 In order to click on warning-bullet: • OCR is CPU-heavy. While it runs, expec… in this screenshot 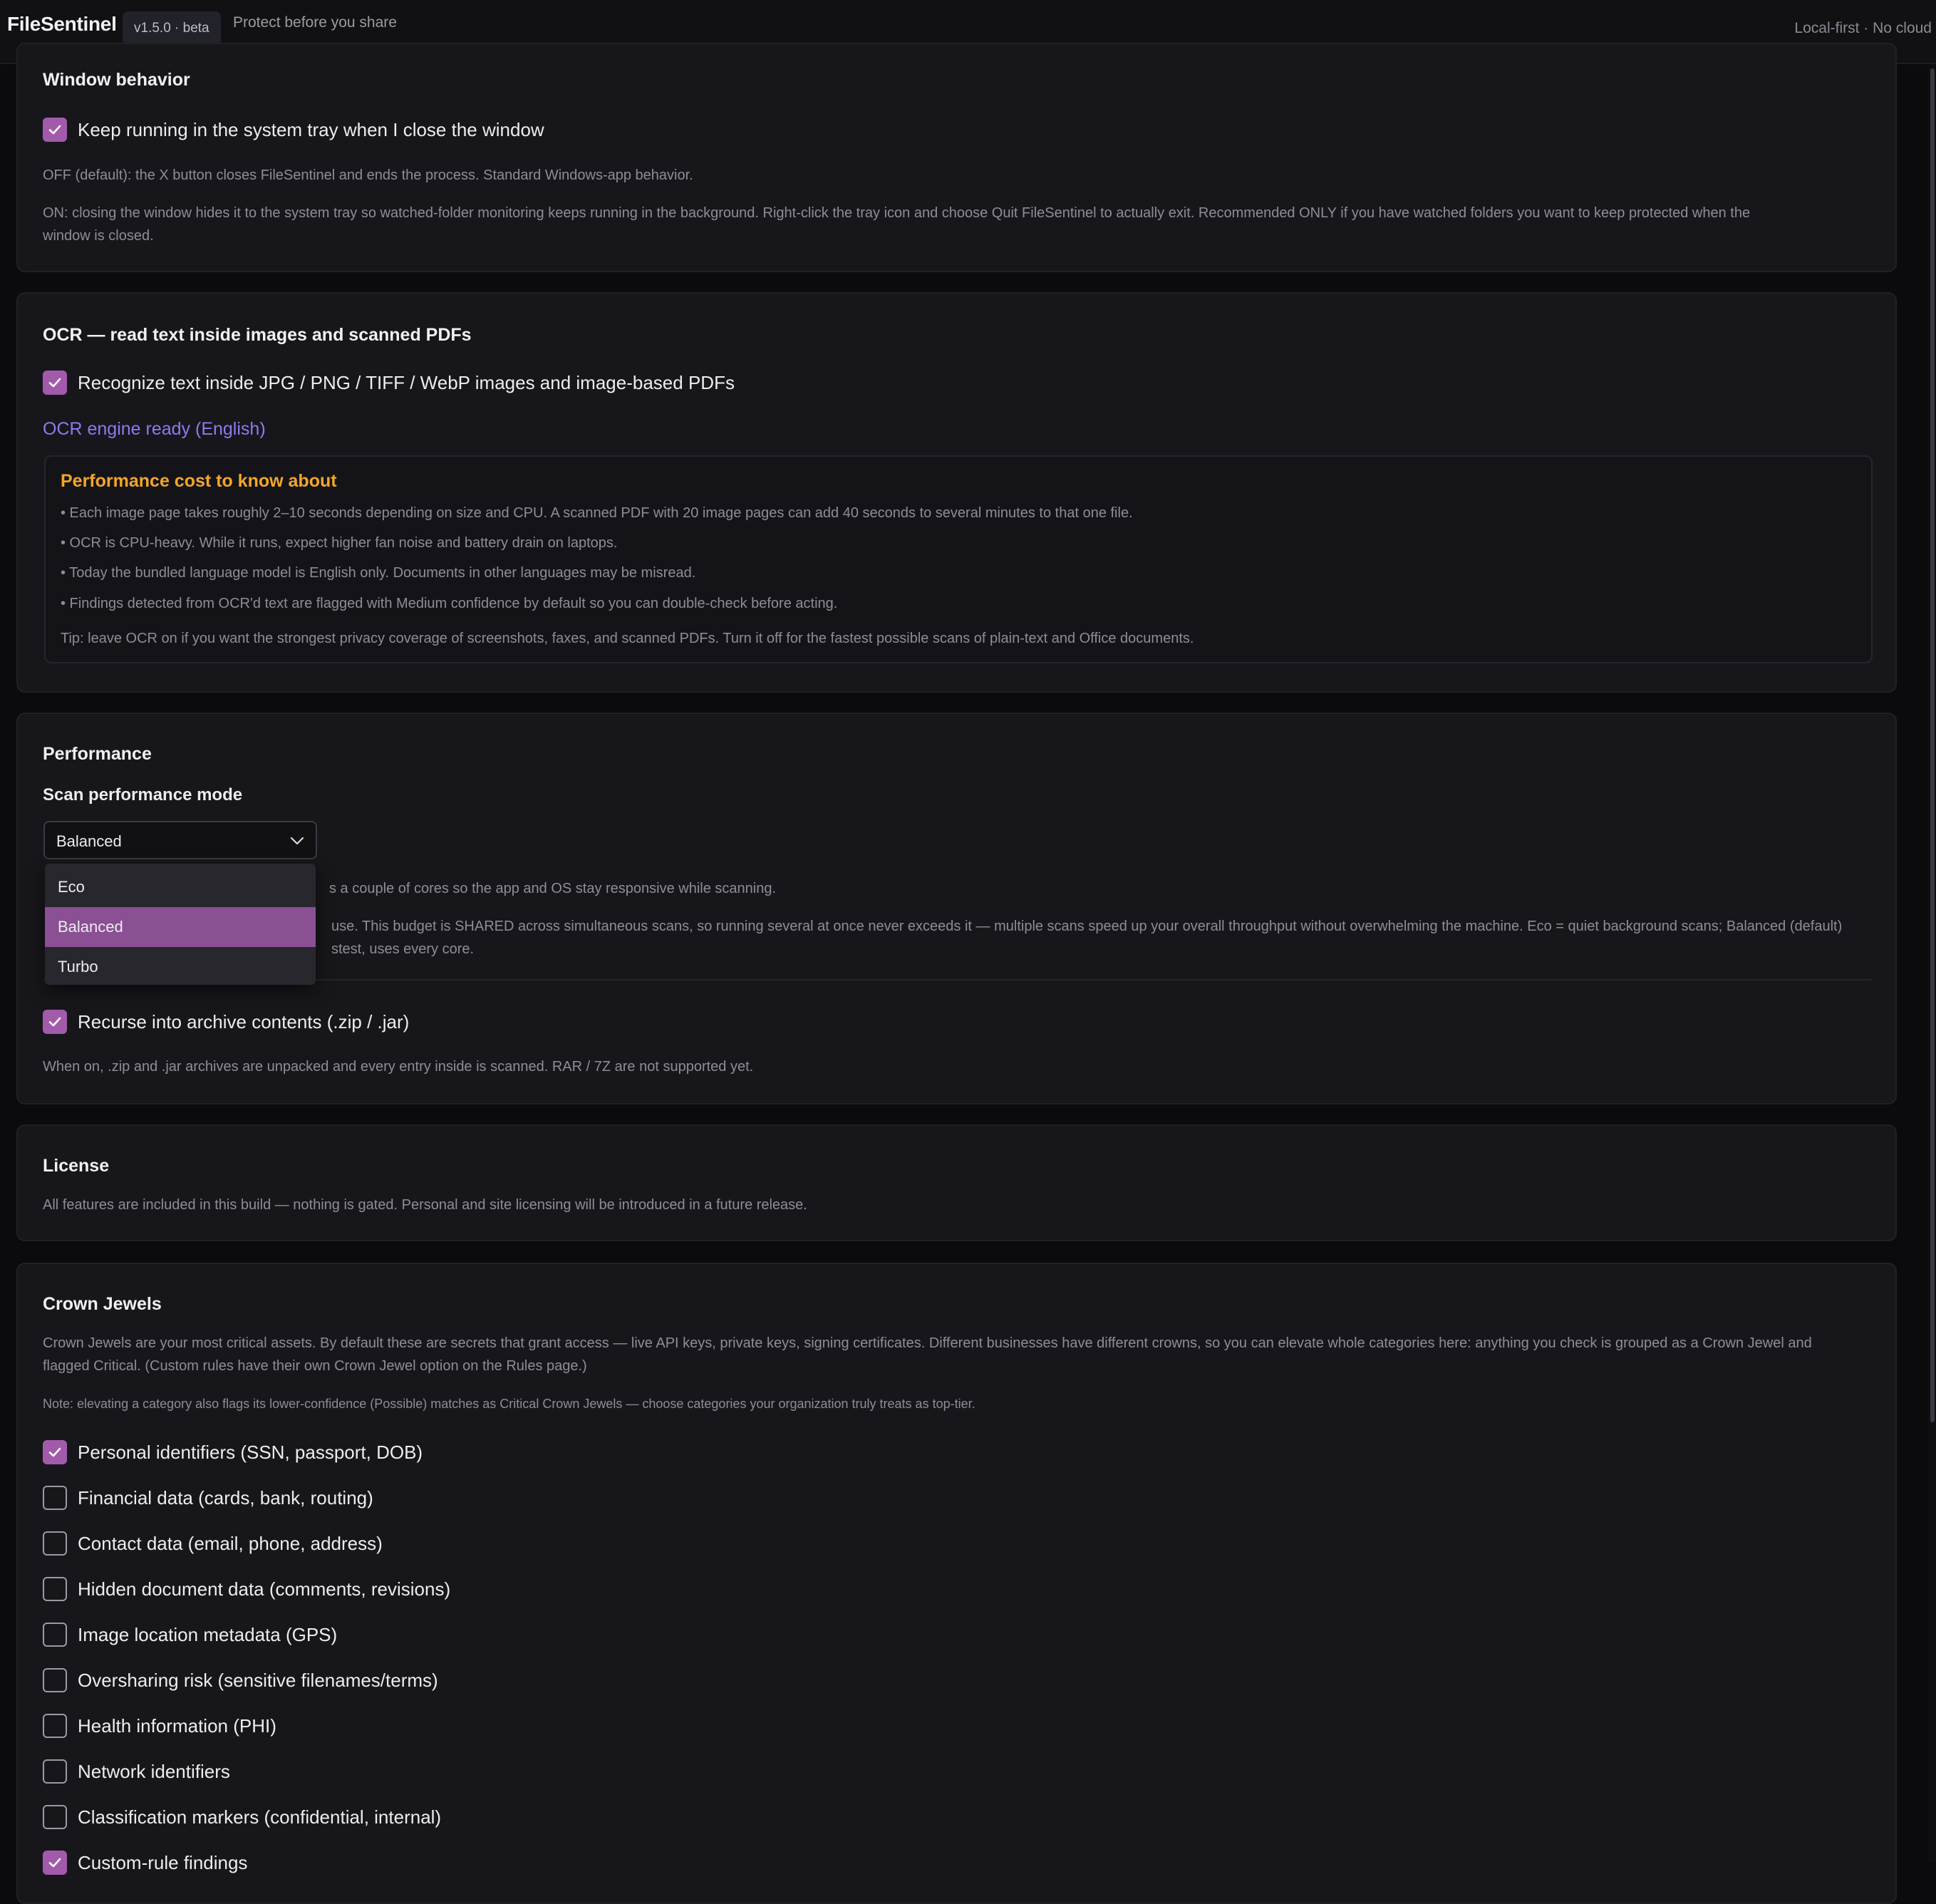, I will do `click(339, 543)`.